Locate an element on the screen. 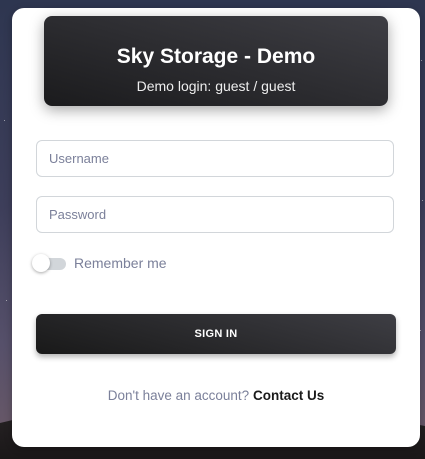 The height and width of the screenshot is (459, 425). remember-me-toggle is located at coordinates (49, 263).